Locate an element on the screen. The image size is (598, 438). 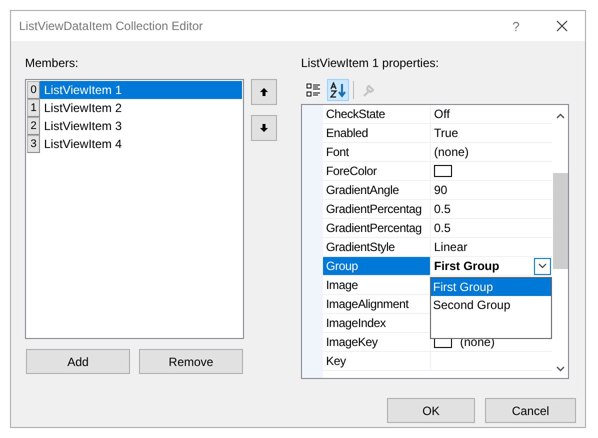
toolbar-button is located at coordinates (338, 90).